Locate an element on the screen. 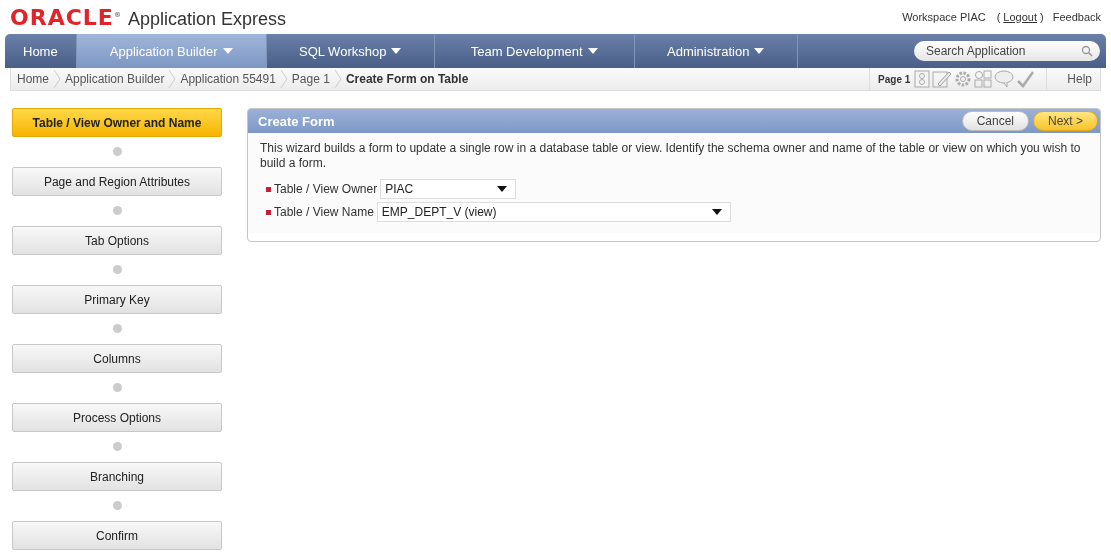  wizard-step: Page and Region Attributes is located at coordinates (117, 181).